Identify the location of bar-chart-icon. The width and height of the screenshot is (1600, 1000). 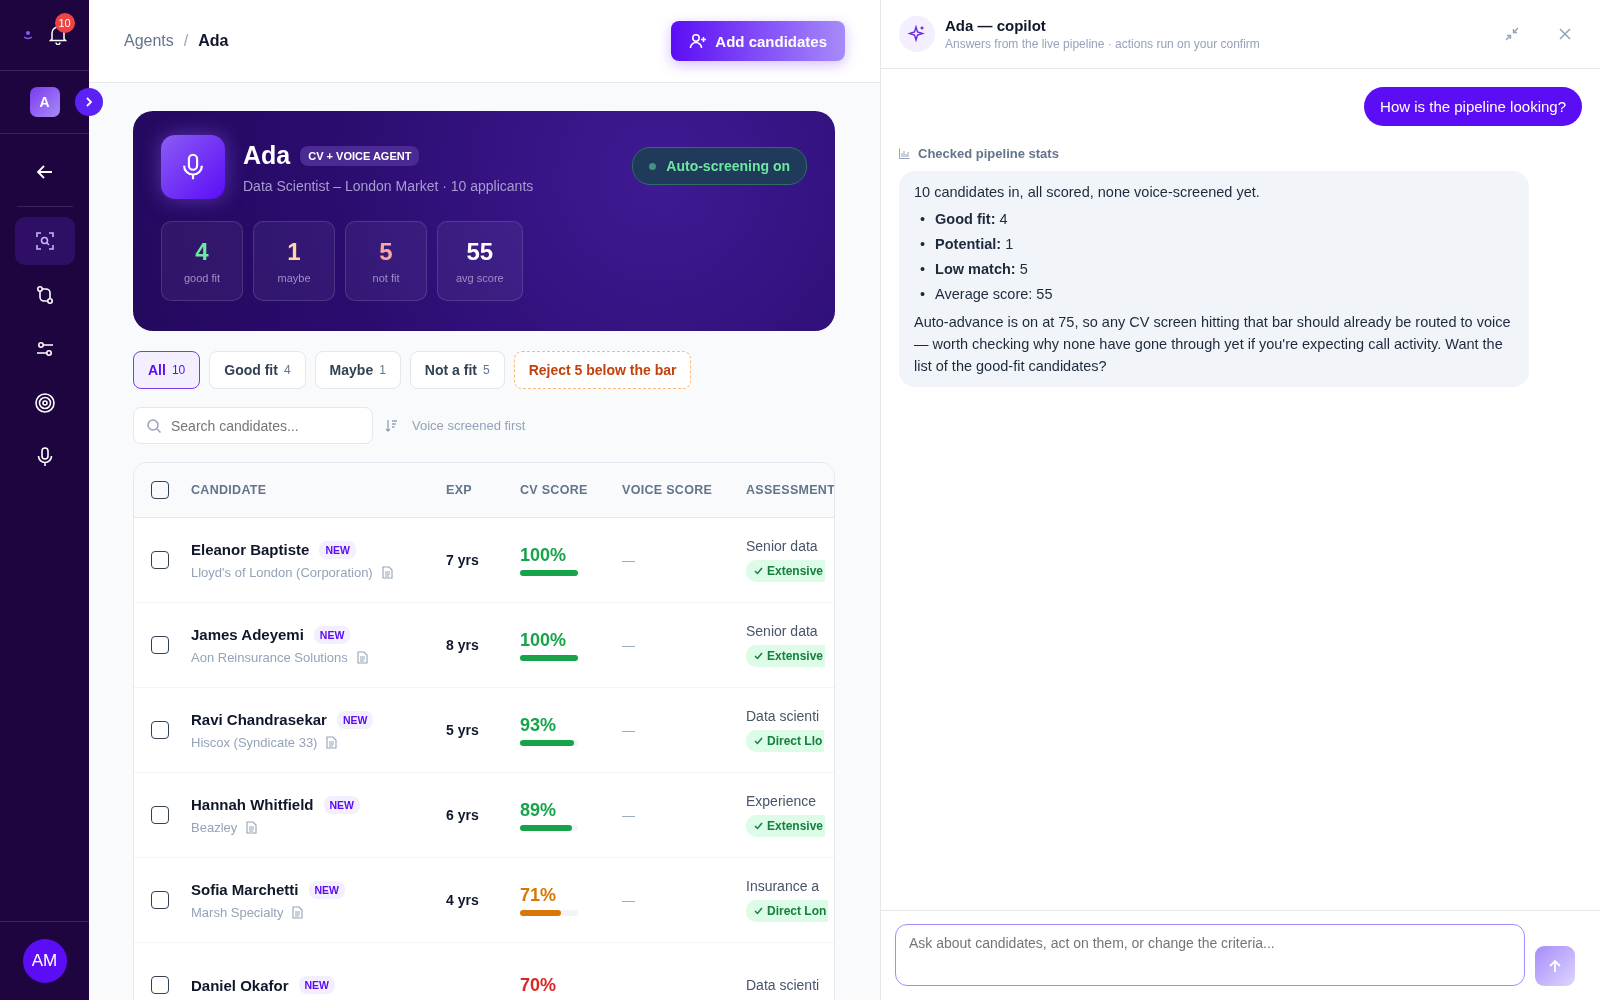
(904, 153).